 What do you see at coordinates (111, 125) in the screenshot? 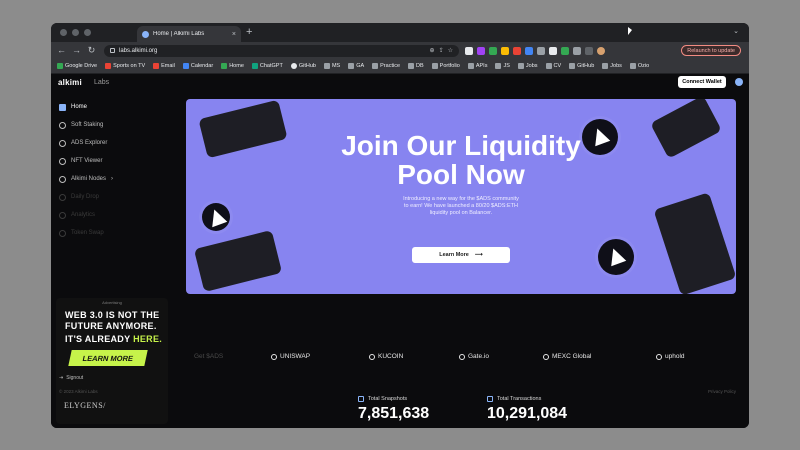
I see `sidebar-item-soft-staking: Soft Staking` at bounding box center [111, 125].